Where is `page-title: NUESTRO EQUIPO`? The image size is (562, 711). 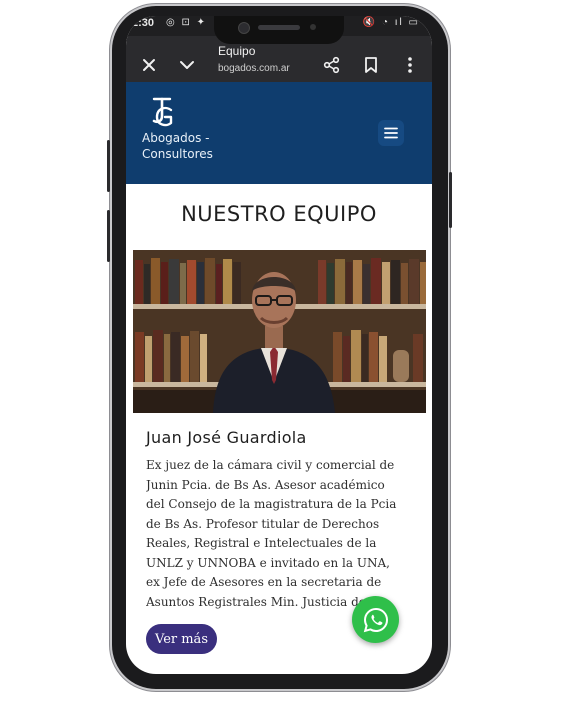 page-title: NUESTRO EQUIPO is located at coordinates (279, 214).